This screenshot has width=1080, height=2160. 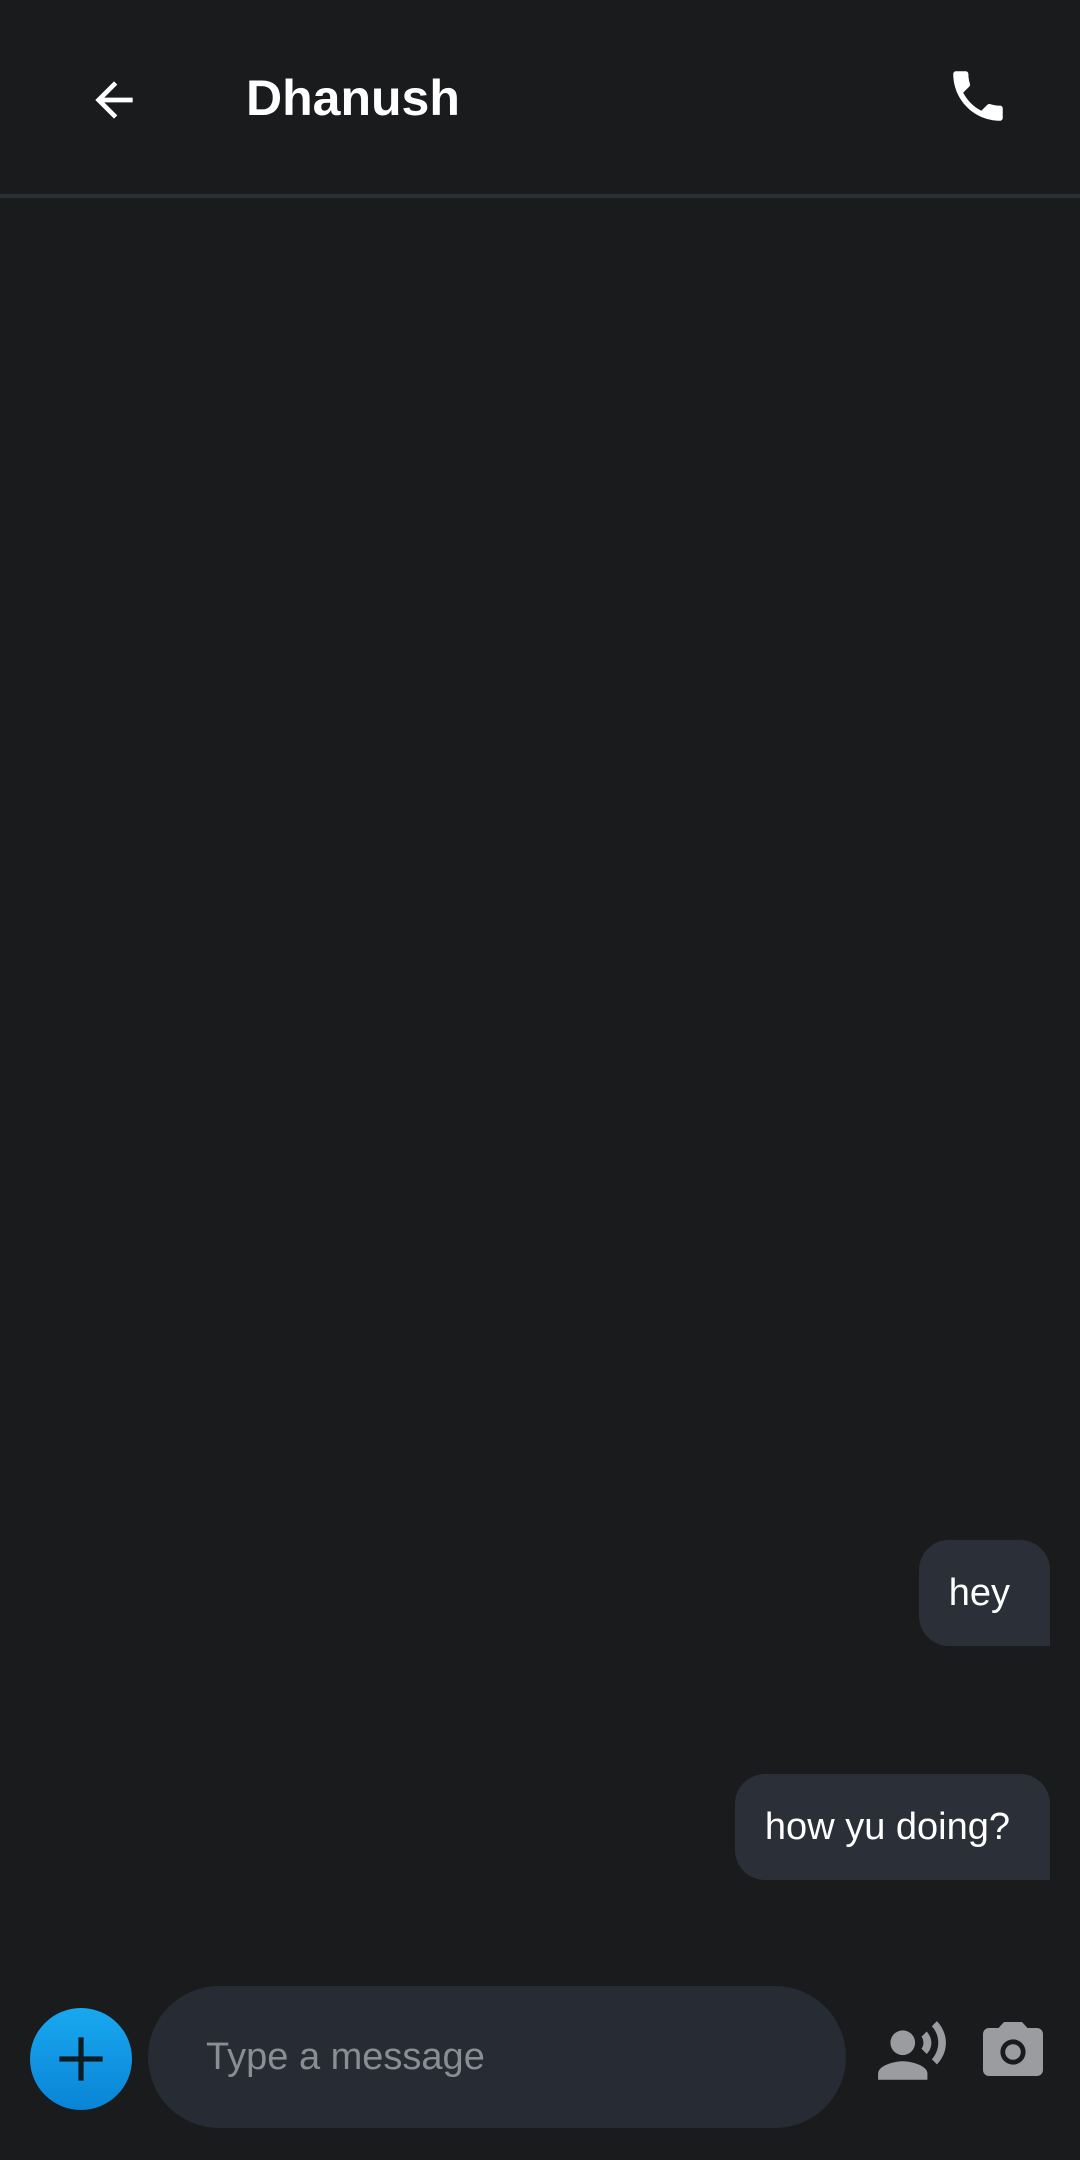 I want to click on chat-header: Dhanush, so click(x=540, y=99).